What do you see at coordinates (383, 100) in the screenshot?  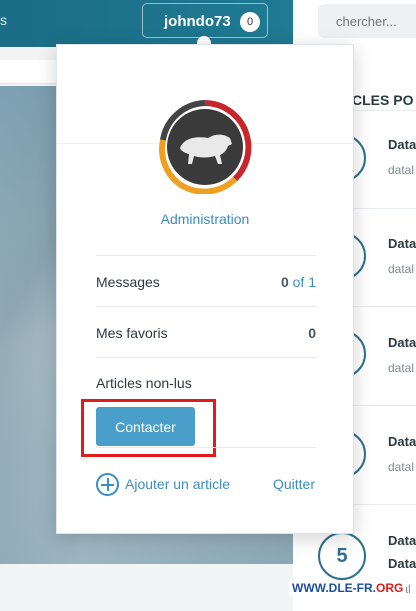 I see `sidebar-title: CLES PO` at bounding box center [383, 100].